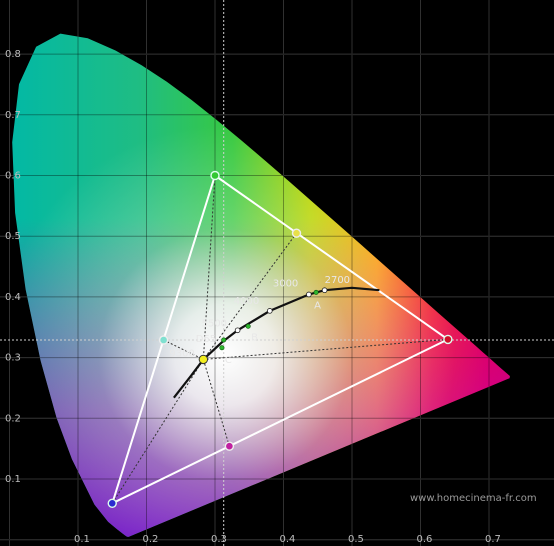 The image size is (554, 546). Describe the element at coordinates (317, 305) in the screenshot. I see `illuminant-label: A` at that location.